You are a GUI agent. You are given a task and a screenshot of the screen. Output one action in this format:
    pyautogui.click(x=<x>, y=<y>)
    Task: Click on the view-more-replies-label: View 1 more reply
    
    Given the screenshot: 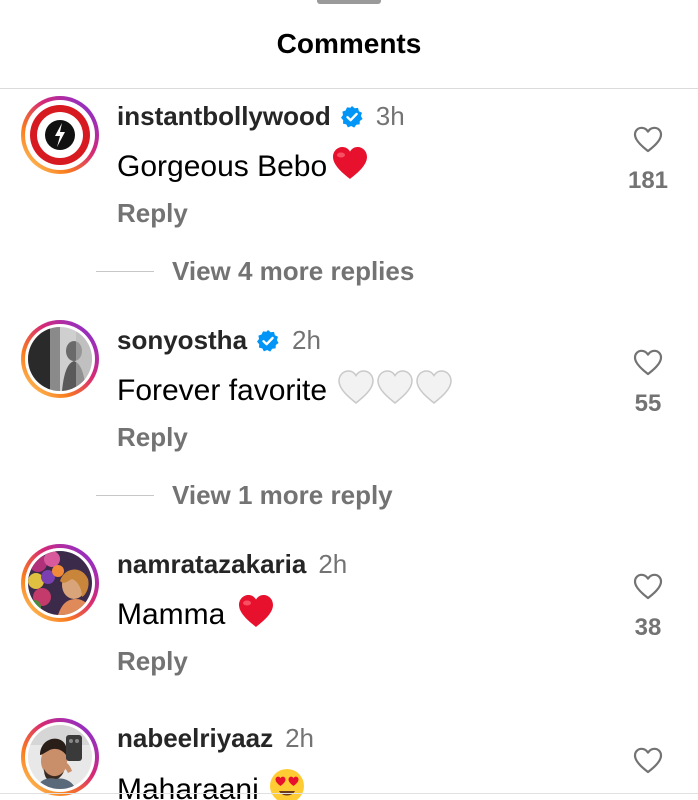 What is the action you would take?
    pyautogui.click(x=282, y=495)
    